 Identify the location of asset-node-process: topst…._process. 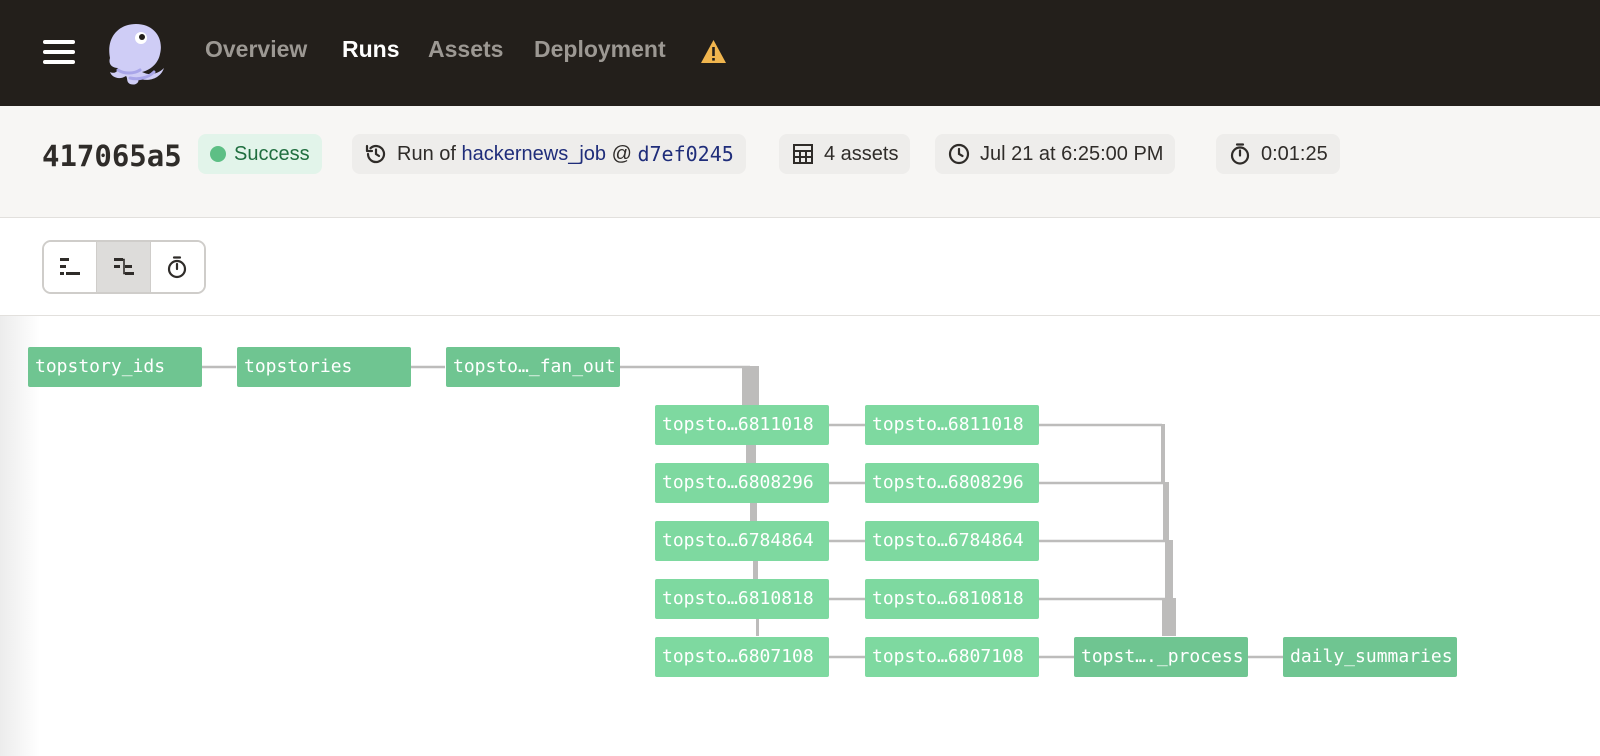
(1161, 657).